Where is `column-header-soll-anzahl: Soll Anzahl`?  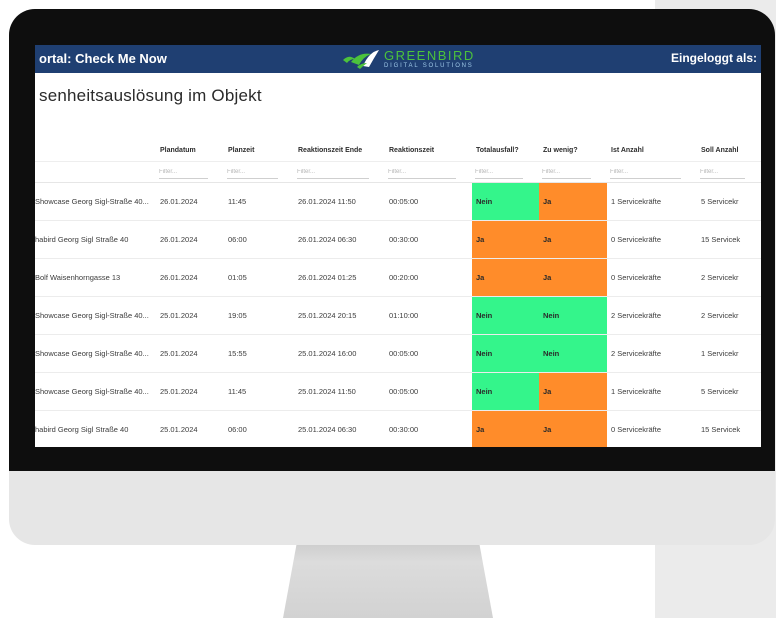 column-header-soll-anzahl: Soll Anzahl is located at coordinates (729, 150).